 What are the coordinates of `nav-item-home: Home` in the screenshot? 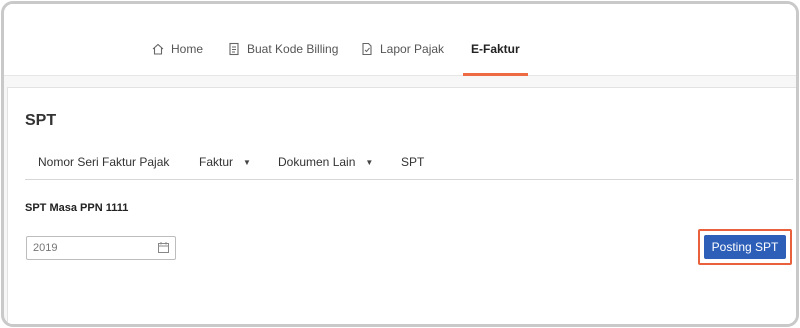 It's located at (177, 59).